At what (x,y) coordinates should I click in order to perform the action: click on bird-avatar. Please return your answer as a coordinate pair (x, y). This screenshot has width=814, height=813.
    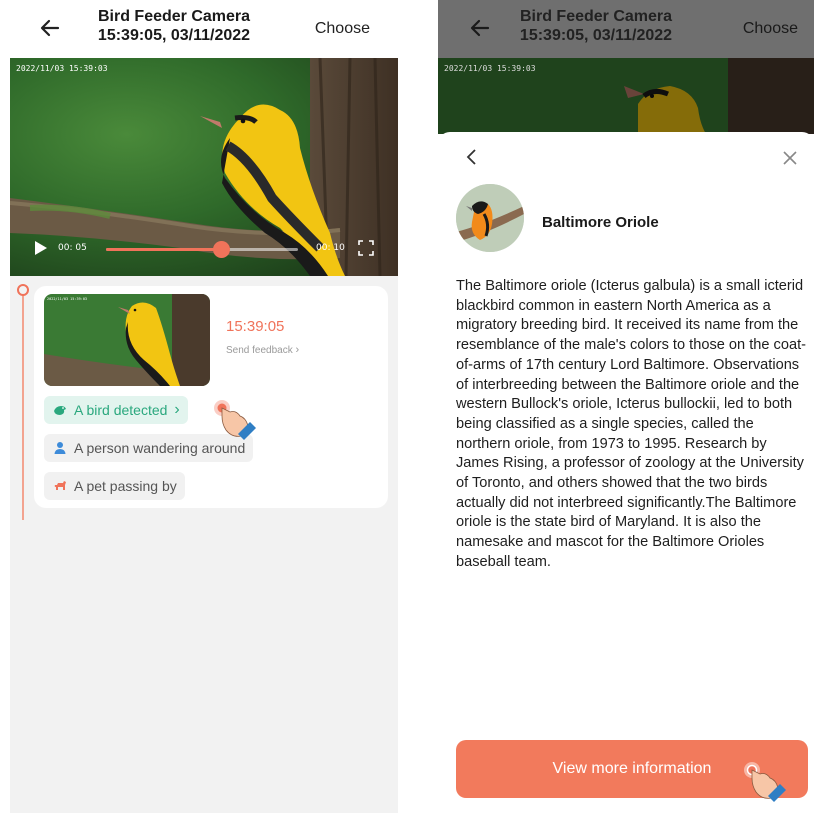
    Looking at the image, I should click on (490, 218).